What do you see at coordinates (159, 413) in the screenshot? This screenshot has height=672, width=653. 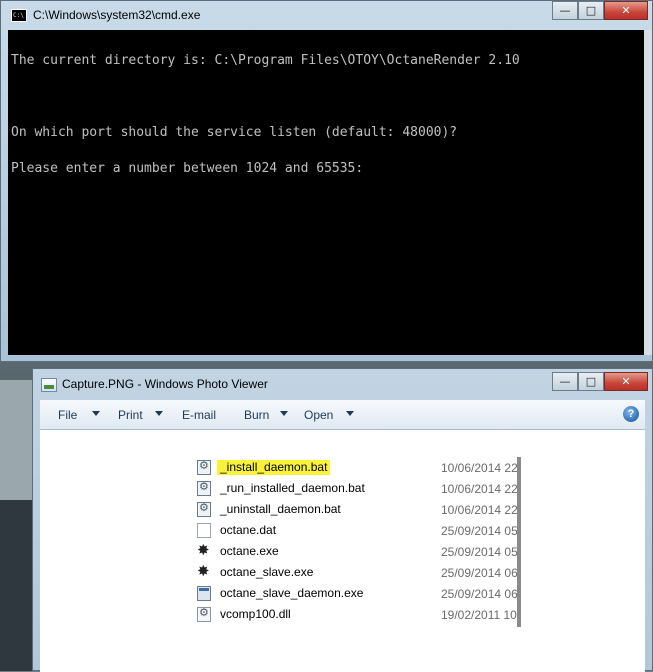 I see `menu-print-dropdown-icon` at bounding box center [159, 413].